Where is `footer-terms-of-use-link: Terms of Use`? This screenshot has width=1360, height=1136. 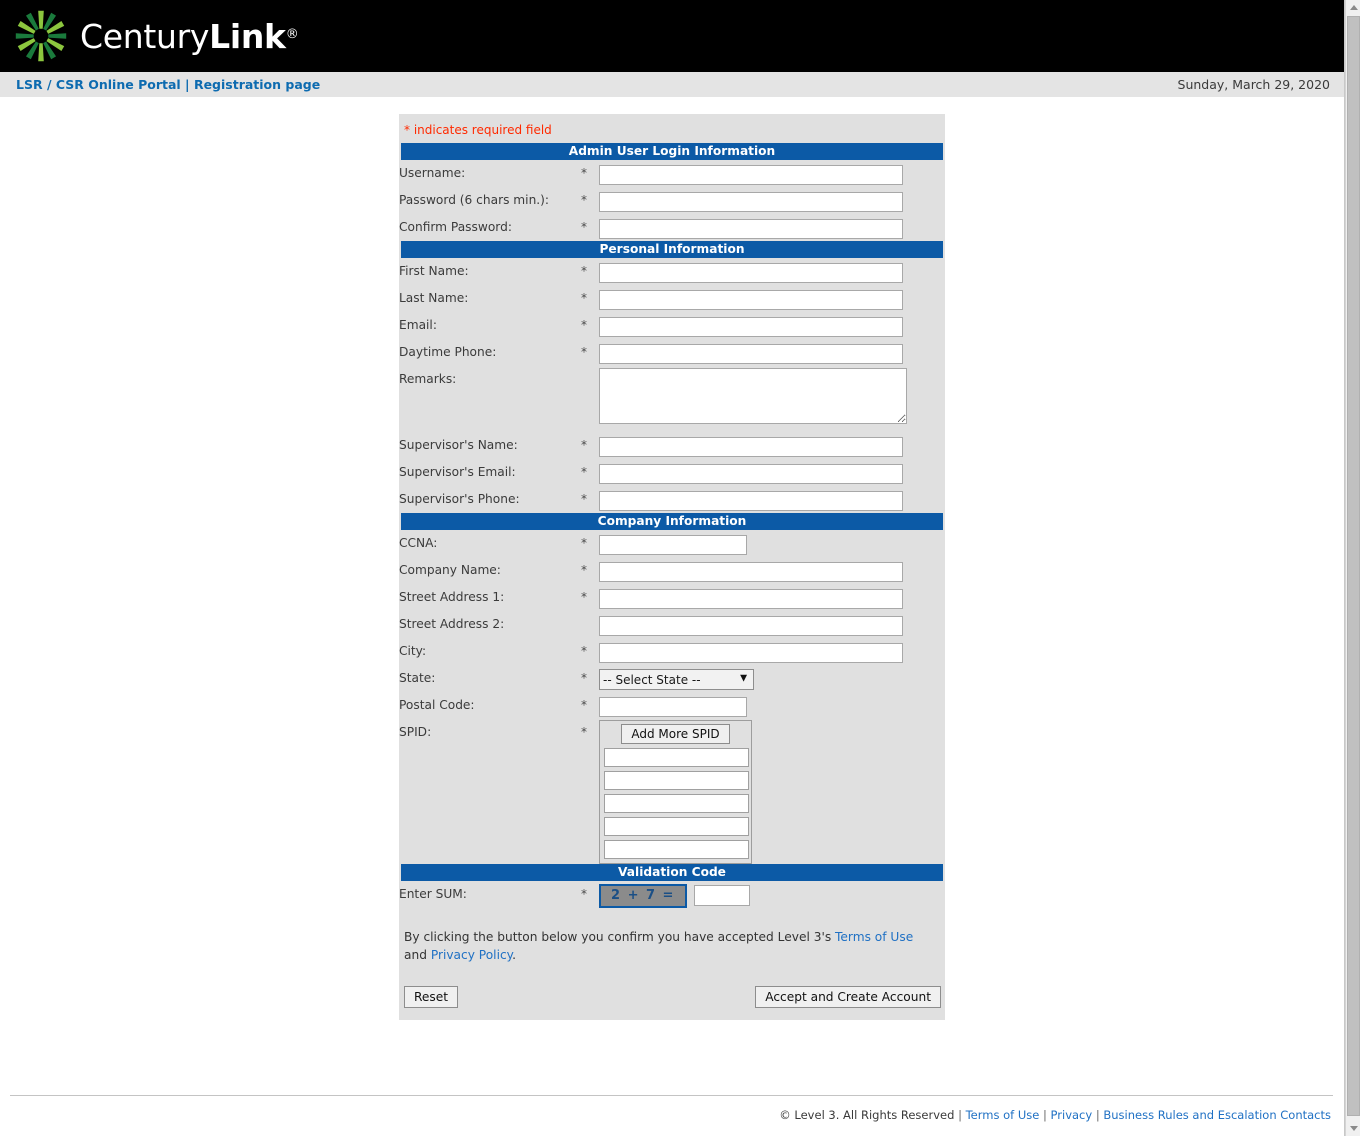 footer-terms-of-use-link: Terms of Use is located at coordinates (1003, 1115).